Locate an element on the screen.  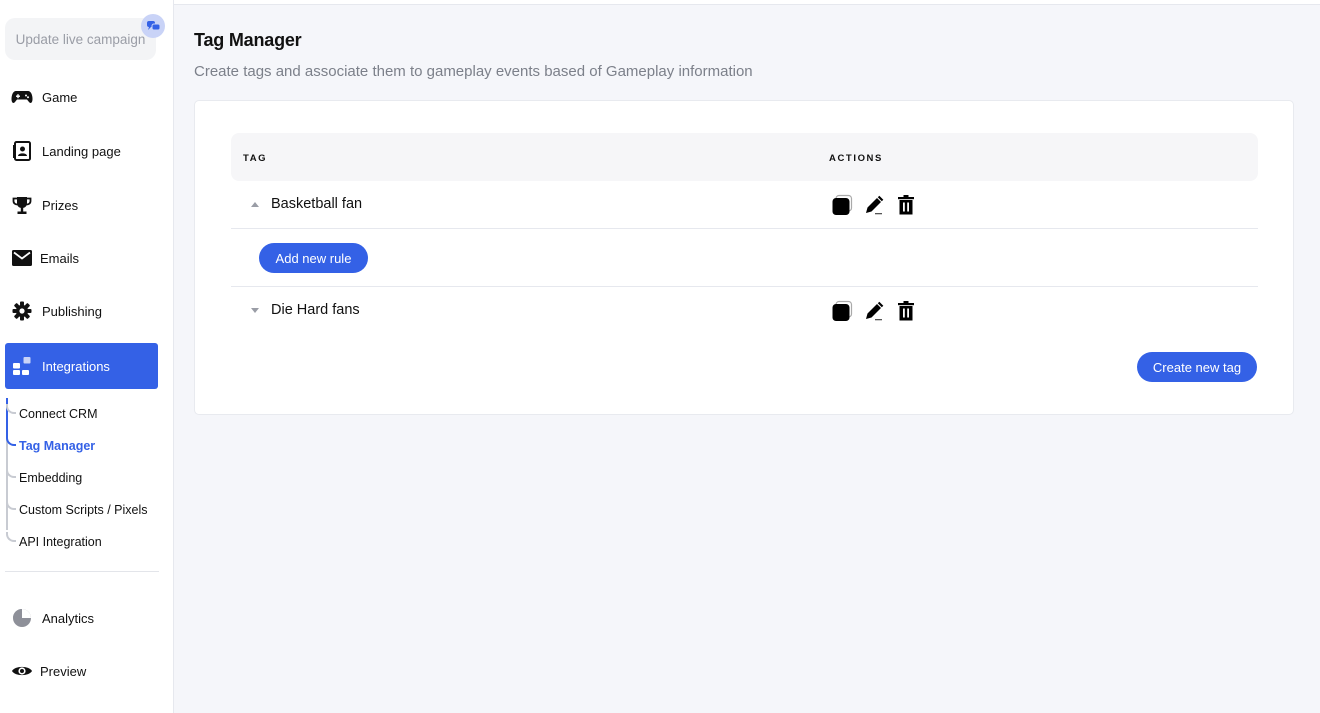
eye-icon is located at coordinates (22, 671).